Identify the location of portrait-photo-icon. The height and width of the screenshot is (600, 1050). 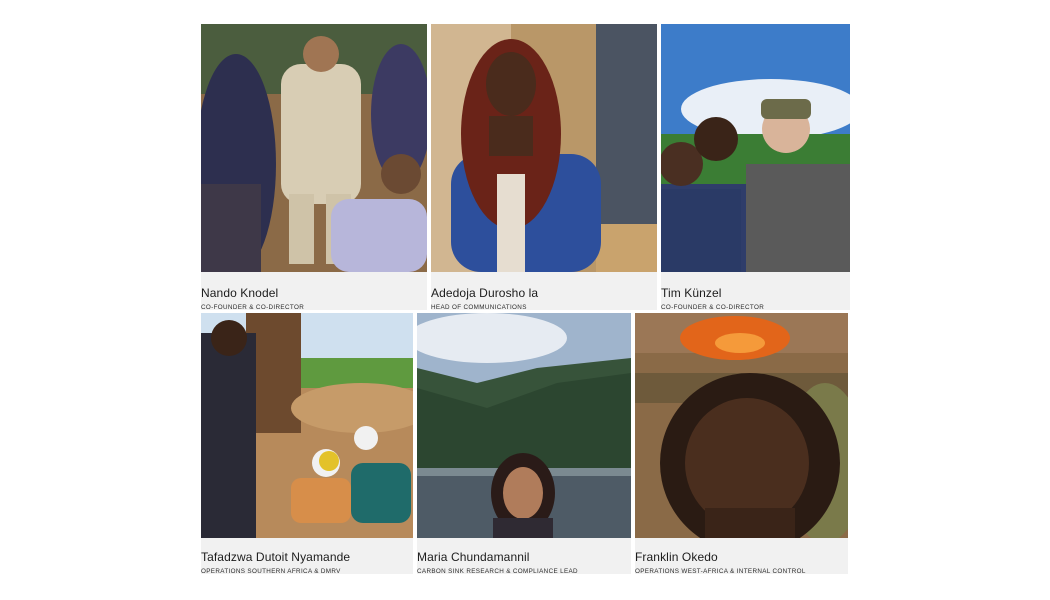
(544, 148).